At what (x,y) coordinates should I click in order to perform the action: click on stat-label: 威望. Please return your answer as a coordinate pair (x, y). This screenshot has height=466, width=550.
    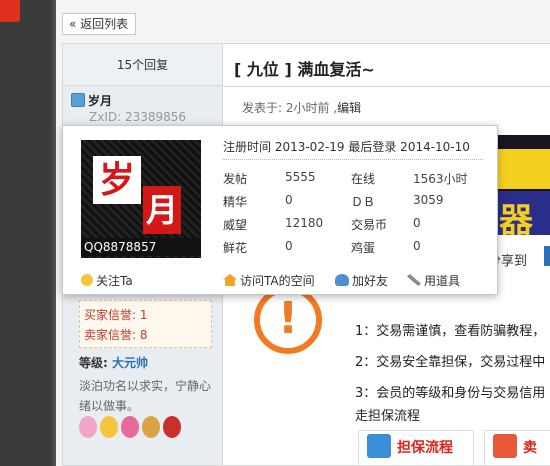
    Looking at the image, I should click on (235, 225).